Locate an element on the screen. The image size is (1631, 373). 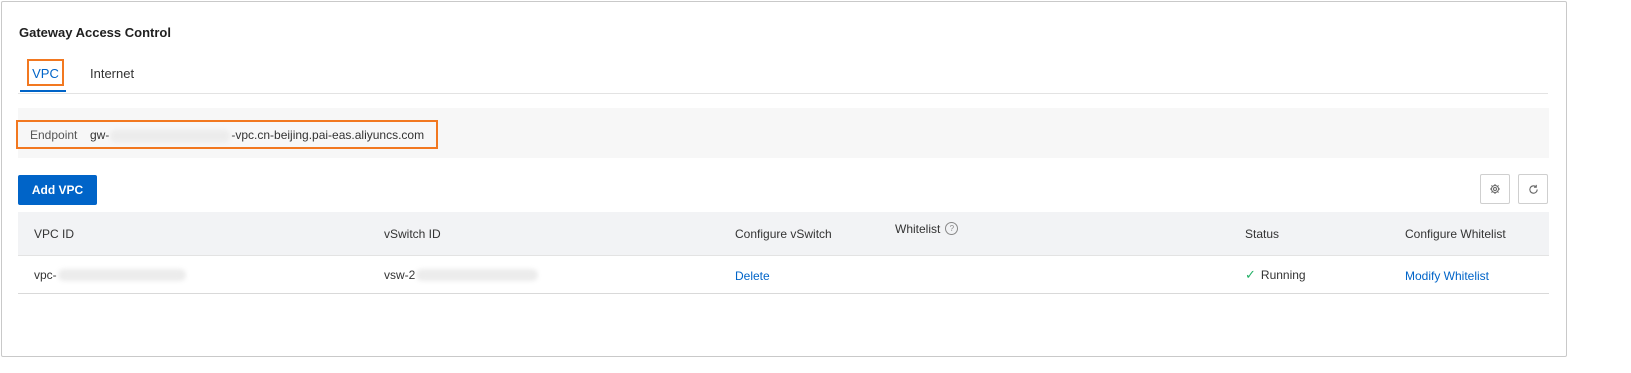
active-tab-indicator is located at coordinates (43, 91).